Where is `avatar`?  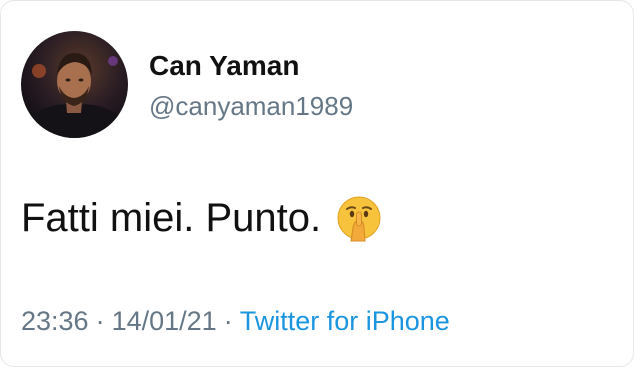
avatar is located at coordinates (74, 84).